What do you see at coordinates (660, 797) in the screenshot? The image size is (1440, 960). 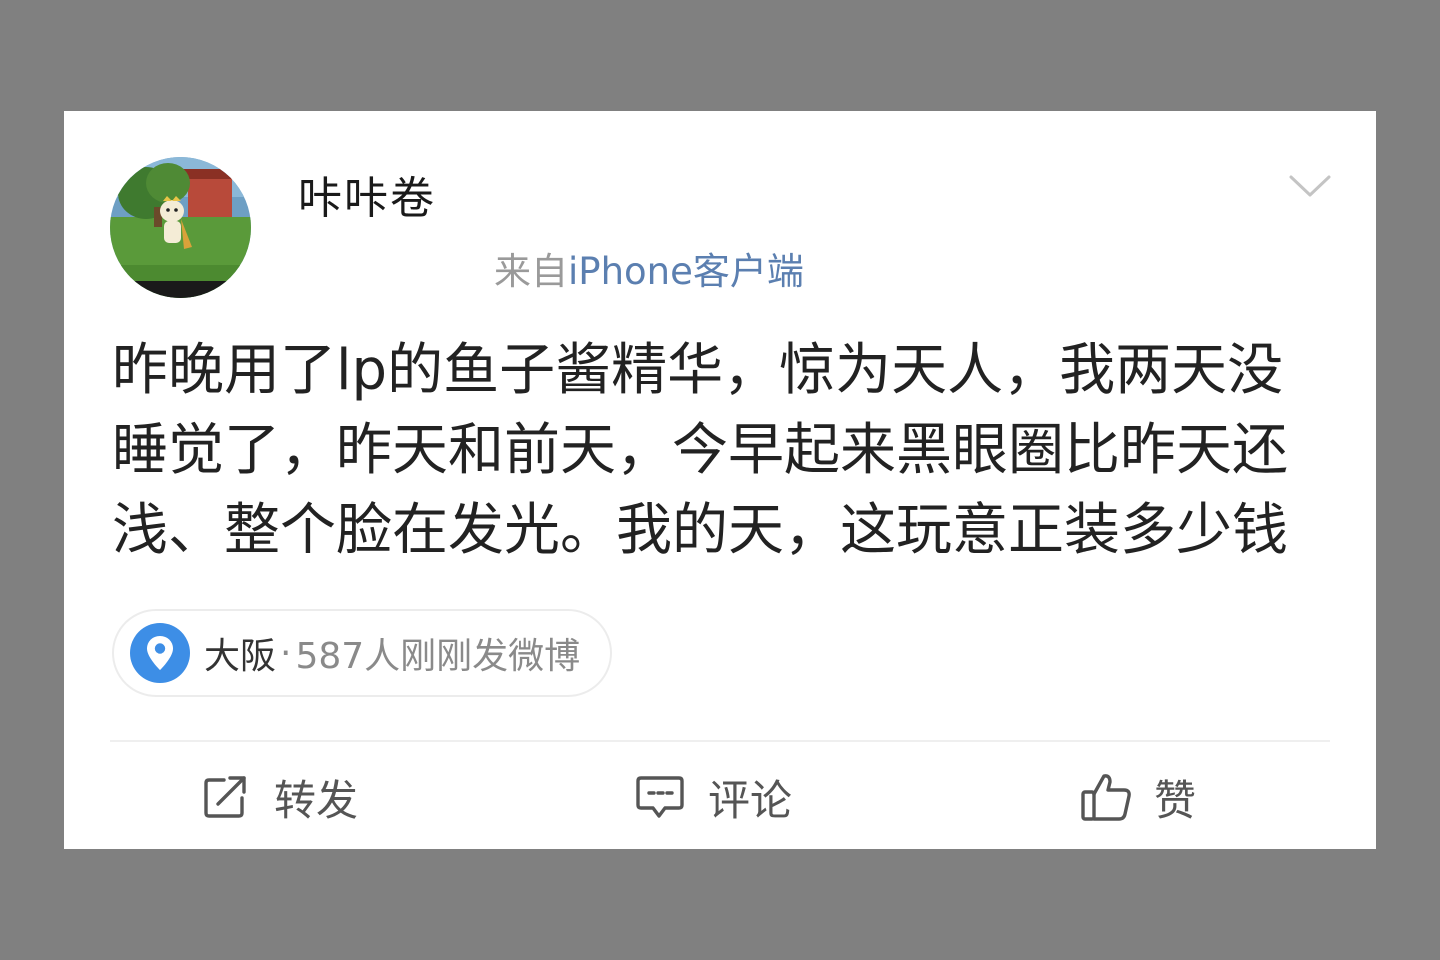 I see `comment-icon` at bounding box center [660, 797].